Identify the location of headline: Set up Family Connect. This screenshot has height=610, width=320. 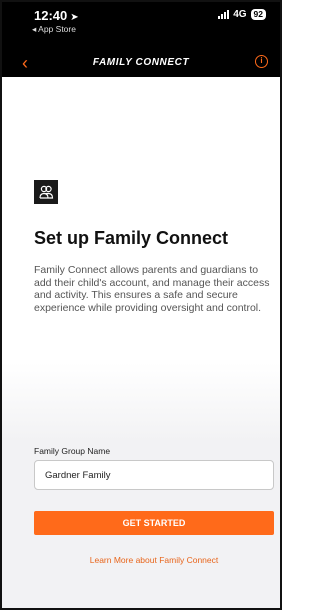
(131, 238).